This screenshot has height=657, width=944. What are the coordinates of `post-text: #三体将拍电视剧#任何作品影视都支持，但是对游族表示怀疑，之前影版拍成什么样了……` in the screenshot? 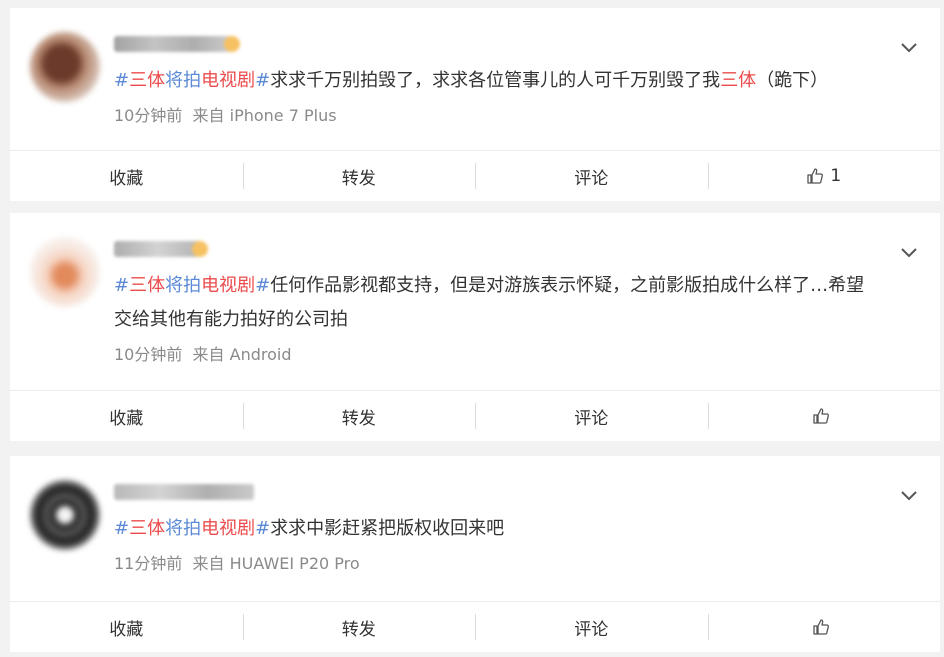 It's located at (489, 302).